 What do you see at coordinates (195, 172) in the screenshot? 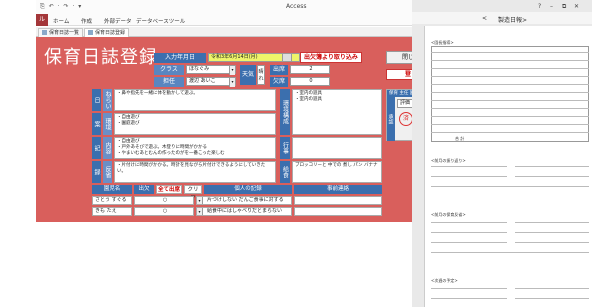
I see `reflection-text: ・片付けに時間がかかる。時計を見ながら片付けできるようにしていきたい。` at bounding box center [195, 172].